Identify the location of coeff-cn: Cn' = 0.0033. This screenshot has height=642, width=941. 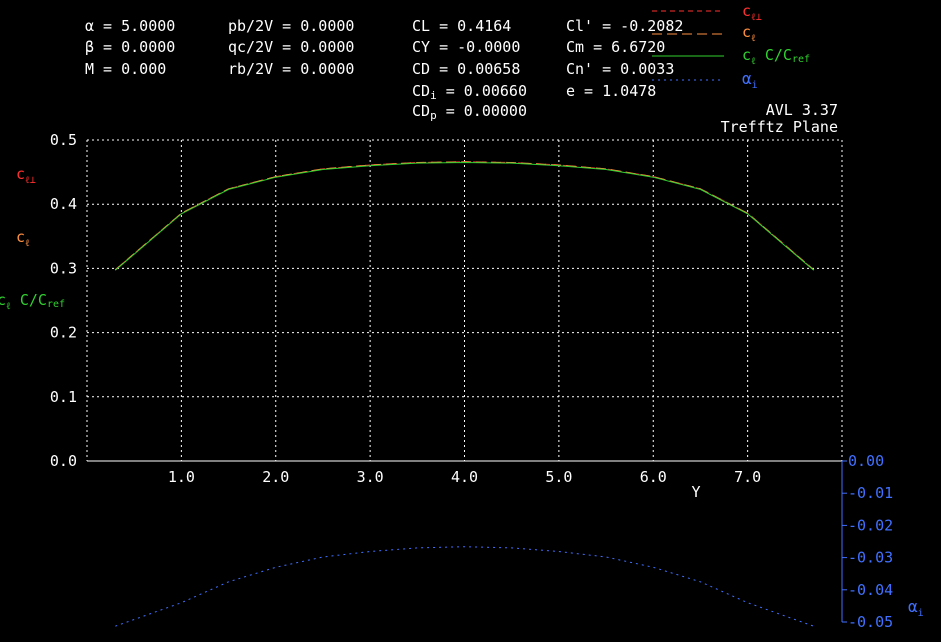
(620, 69).